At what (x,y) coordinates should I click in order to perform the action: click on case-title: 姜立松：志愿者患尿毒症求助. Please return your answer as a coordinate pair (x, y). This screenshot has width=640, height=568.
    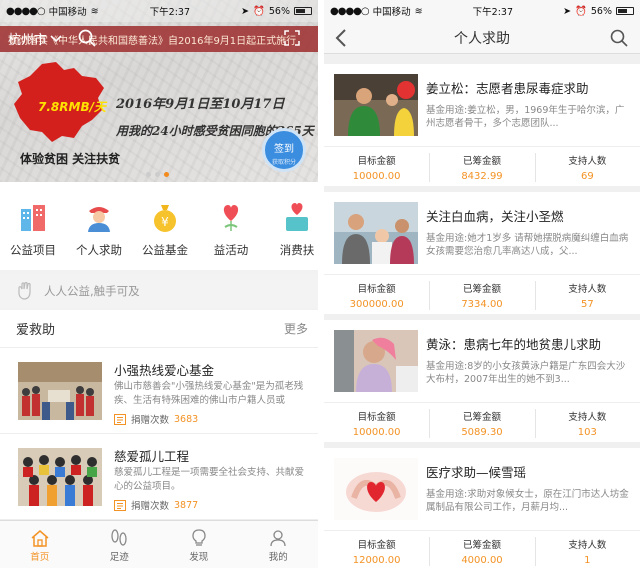
    Looking at the image, I should click on (507, 88).